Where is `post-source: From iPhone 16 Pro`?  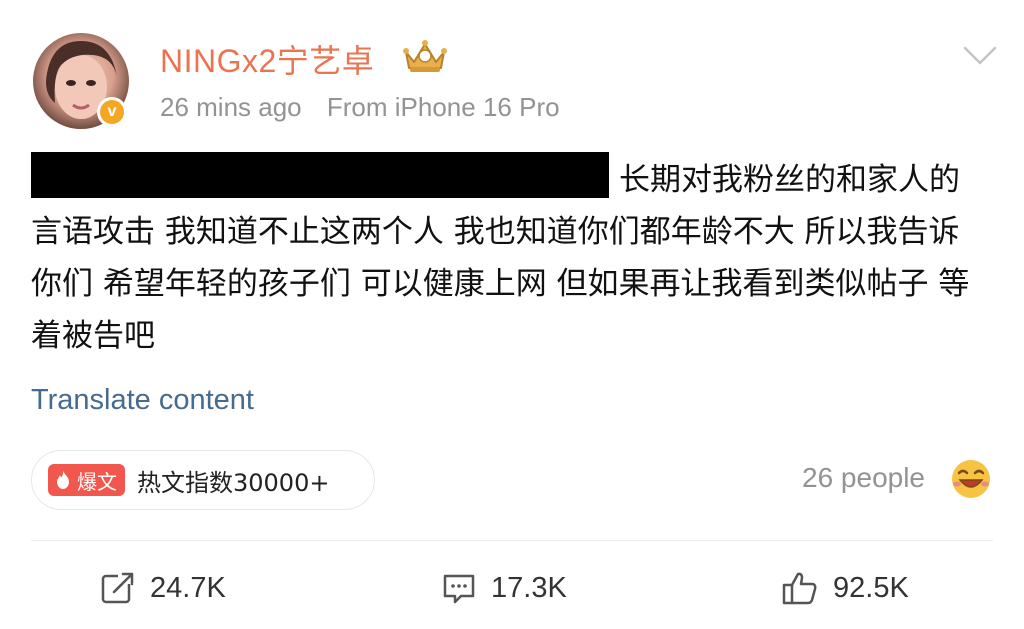 post-source: From iPhone 16 Pro is located at coordinates (443, 107).